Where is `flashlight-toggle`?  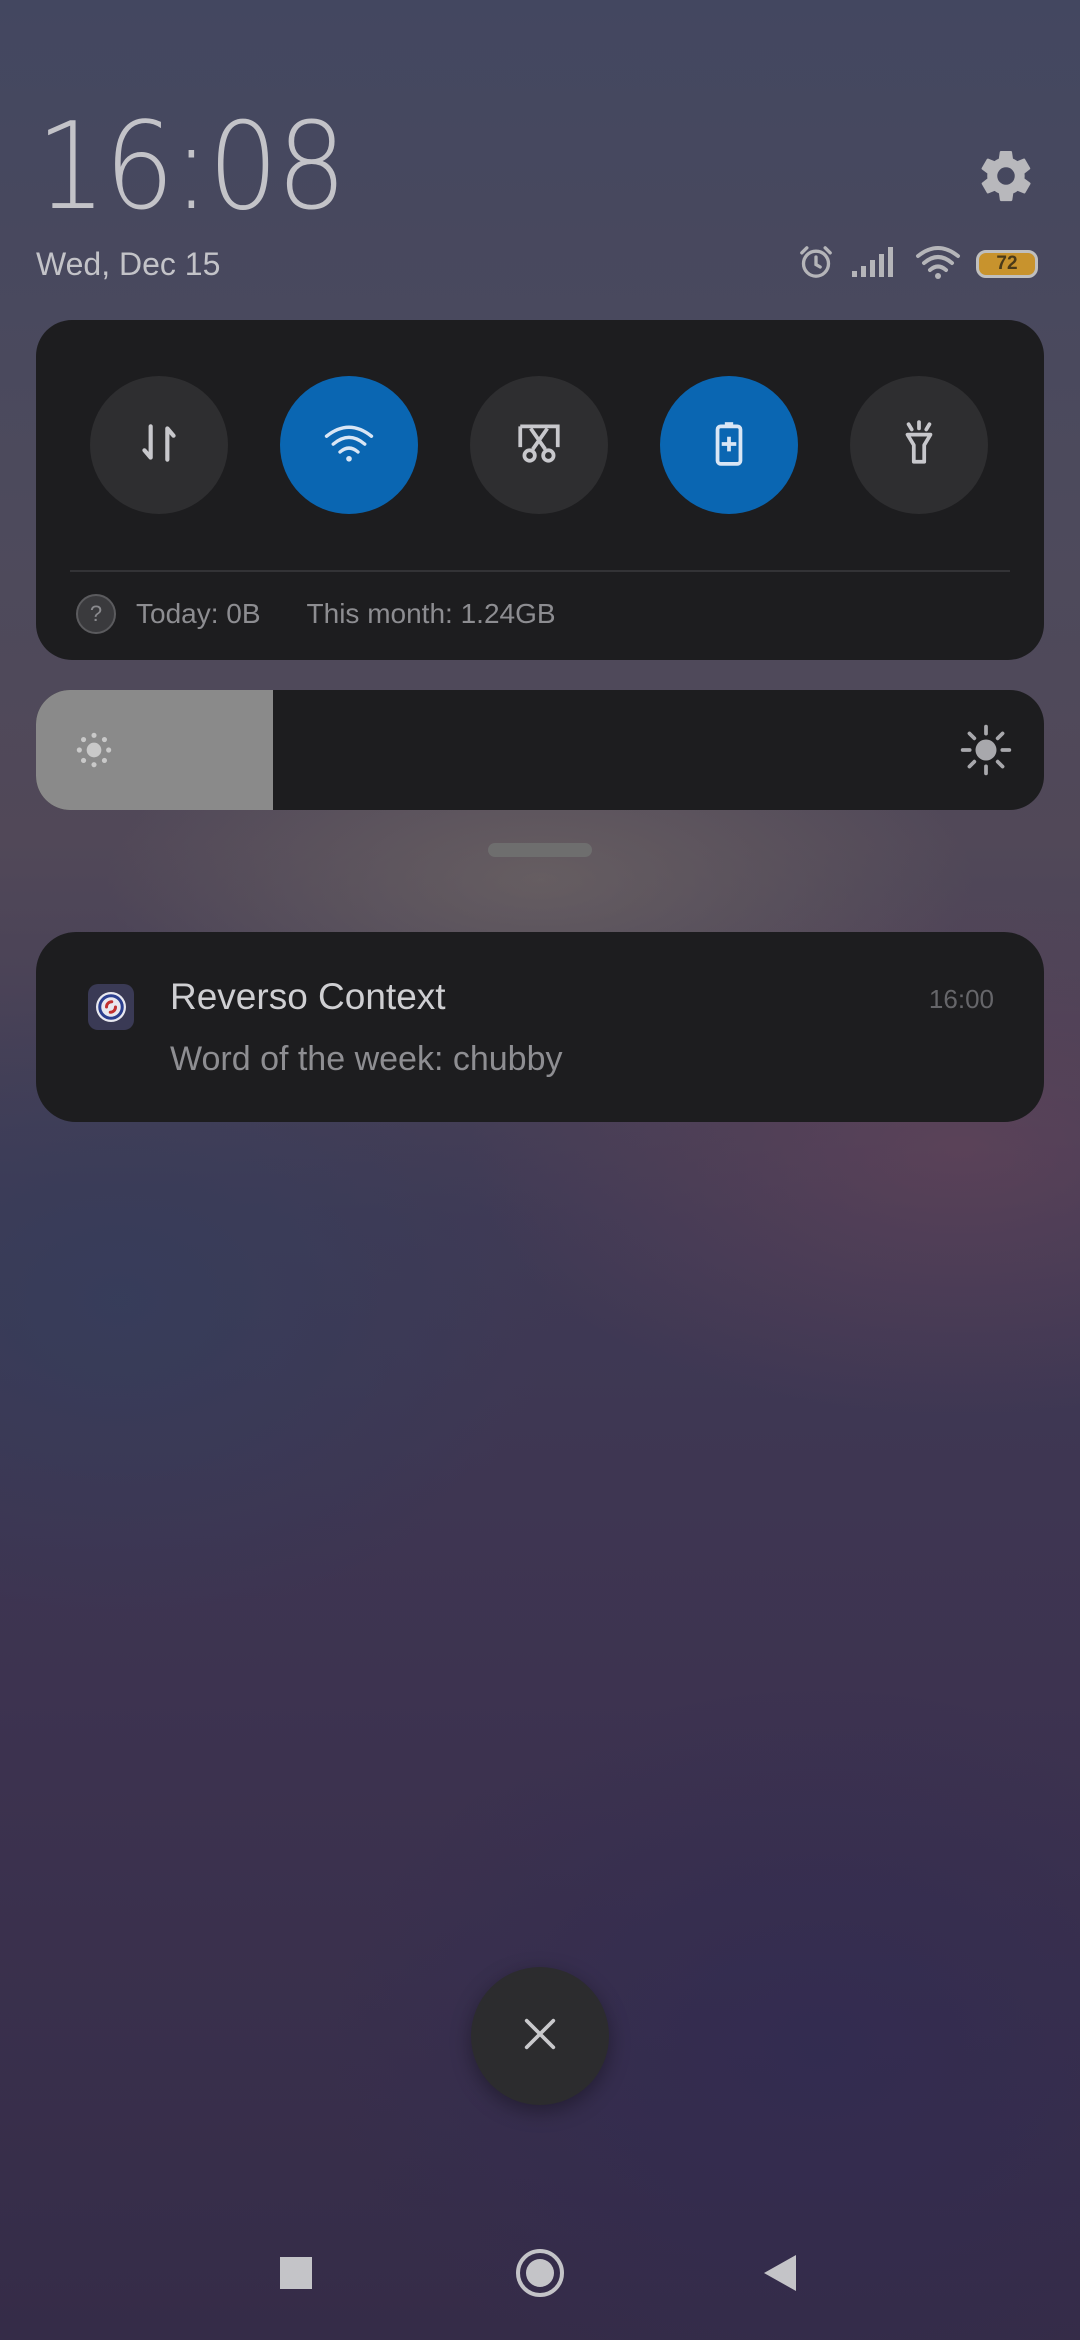
flashlight-toggle is located at coordinates (919, 445).